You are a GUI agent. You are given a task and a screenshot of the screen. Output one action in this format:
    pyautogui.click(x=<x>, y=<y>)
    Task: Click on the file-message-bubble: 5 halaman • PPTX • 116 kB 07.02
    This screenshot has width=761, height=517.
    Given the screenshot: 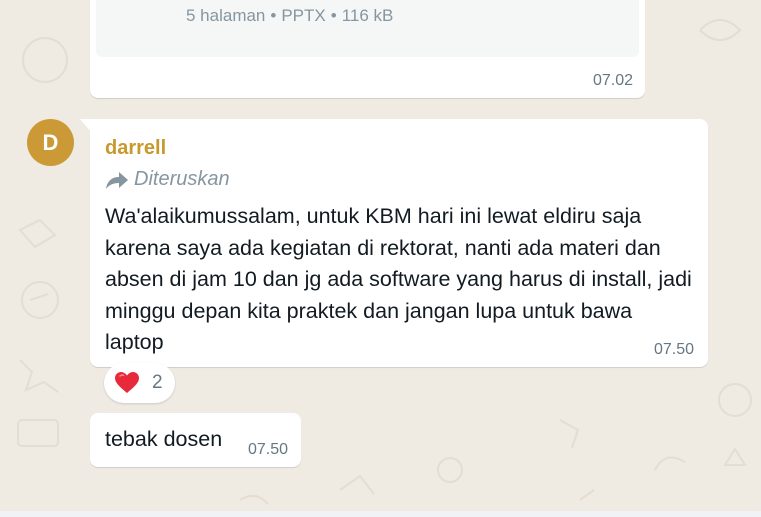 What is the action you would take?
    pyautogui.click(x=367, y=49)
    